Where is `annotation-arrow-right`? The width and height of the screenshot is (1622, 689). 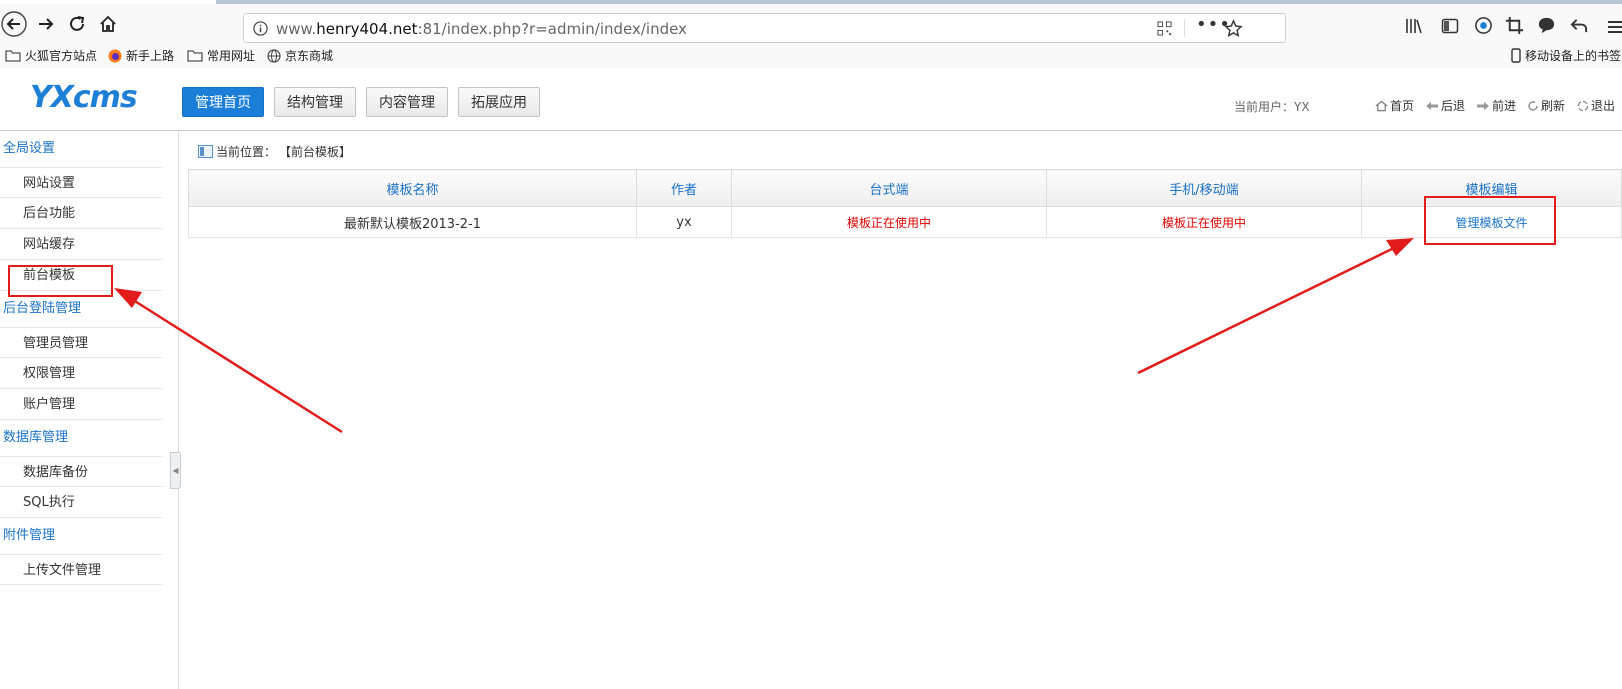 annotation-arrow-right is located at coordinates (1268, 309).